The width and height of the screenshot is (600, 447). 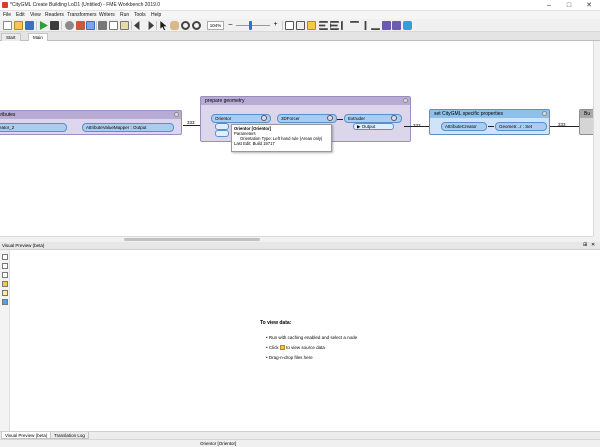 I want to click on close-button: ✕, so click(x=589, y=5).